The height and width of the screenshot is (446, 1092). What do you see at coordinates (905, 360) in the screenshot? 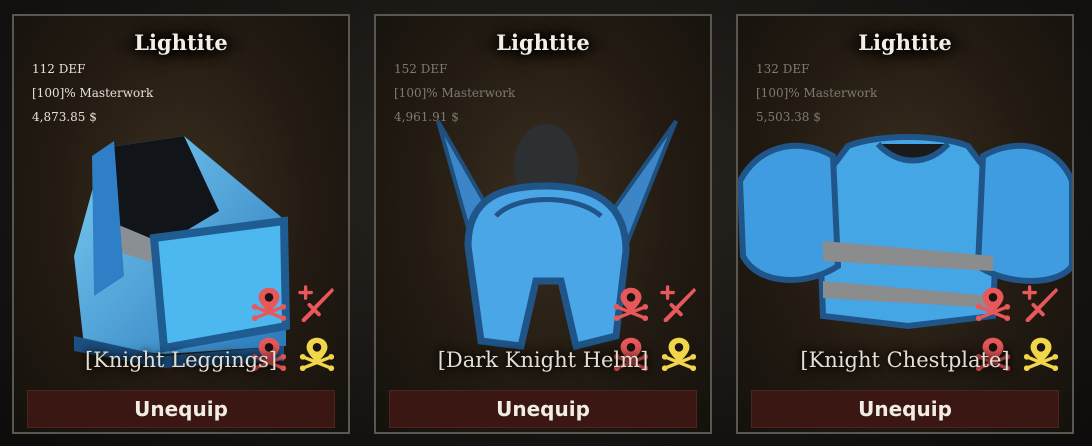
I see `item-name: [Knight Chestplate]` at bounding box center [905, 360].